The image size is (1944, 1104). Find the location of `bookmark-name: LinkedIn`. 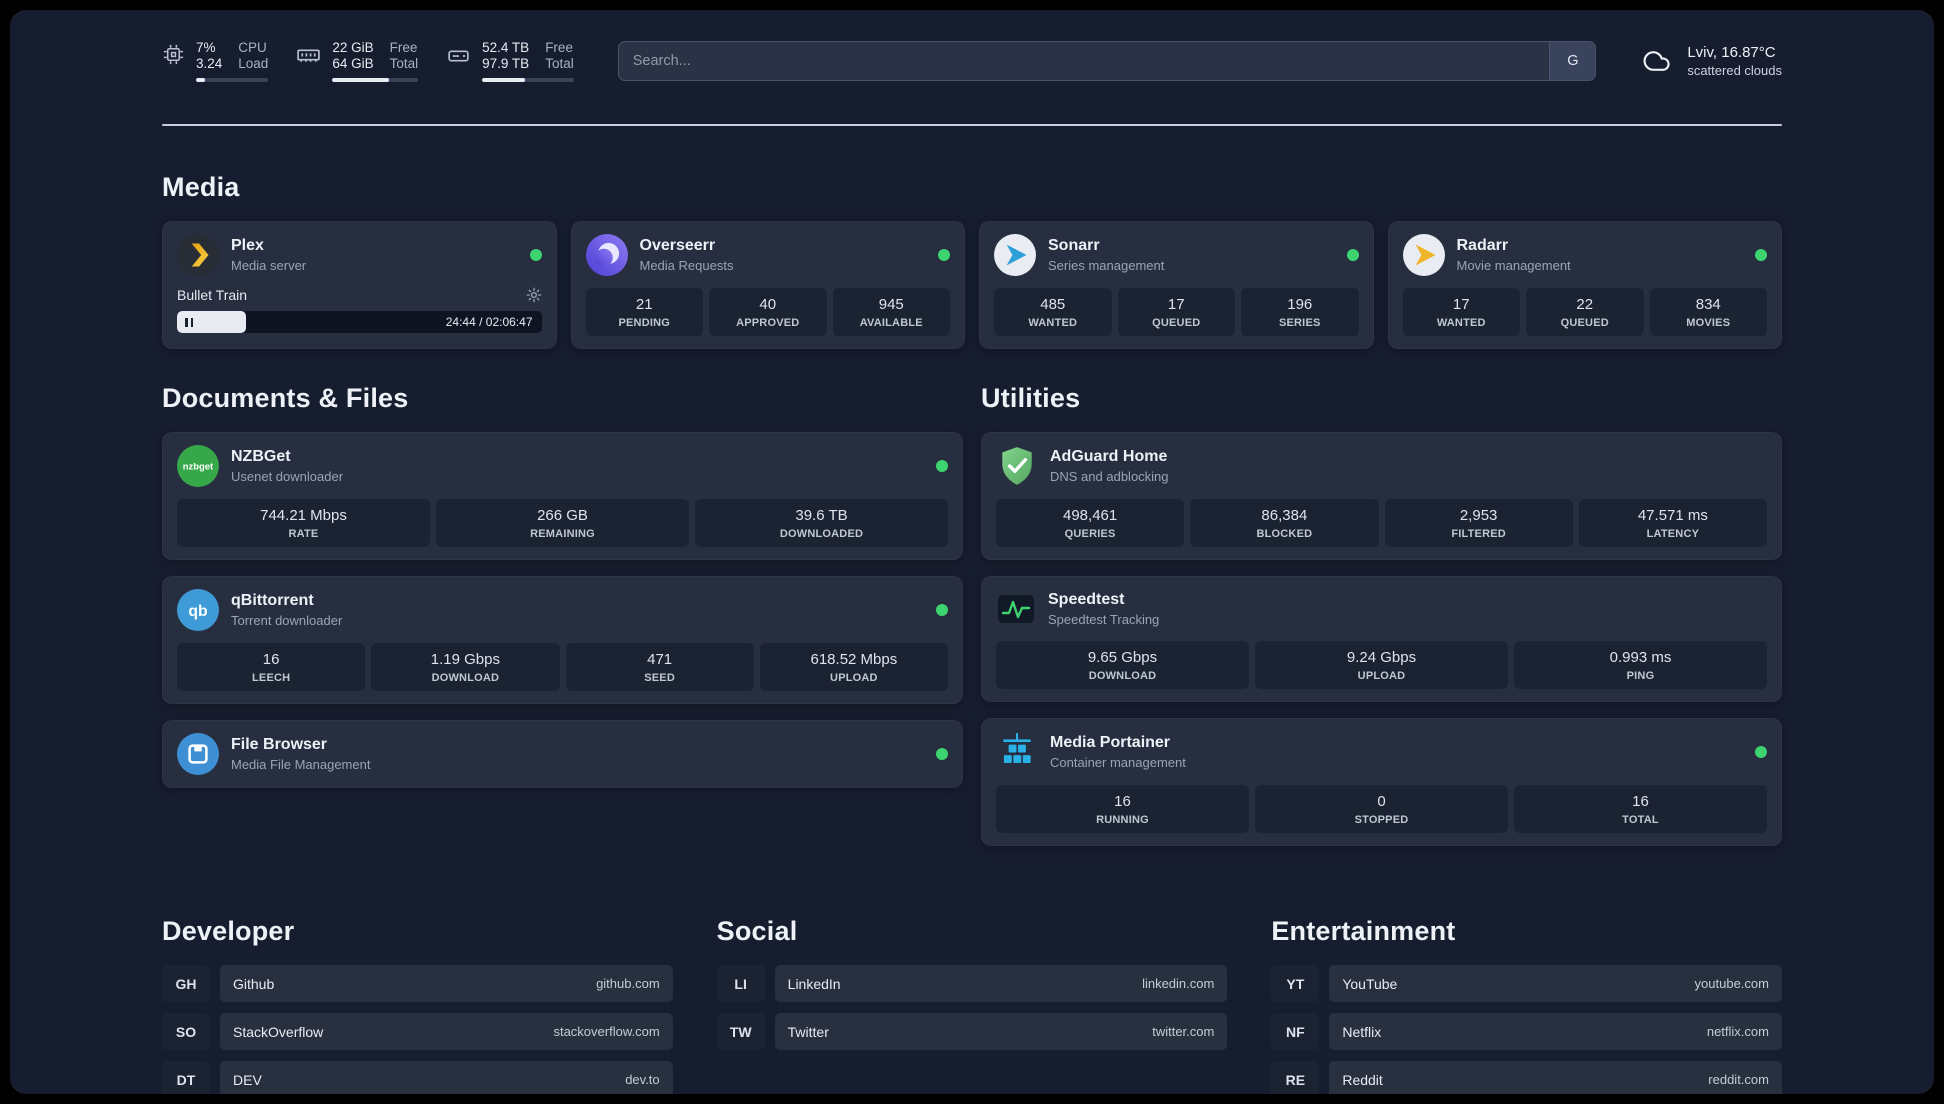

bookmark-name: LinkedIn is located at coordinates (814, 983).